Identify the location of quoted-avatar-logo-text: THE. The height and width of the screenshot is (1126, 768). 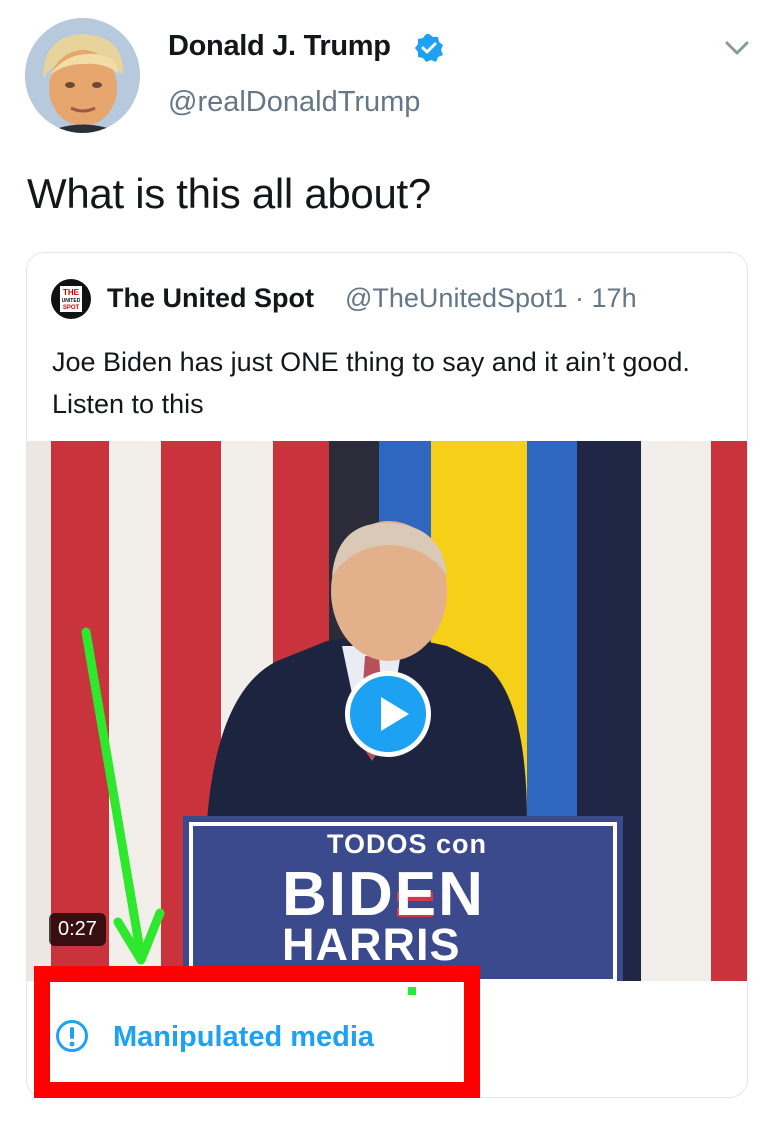
(71, 292).